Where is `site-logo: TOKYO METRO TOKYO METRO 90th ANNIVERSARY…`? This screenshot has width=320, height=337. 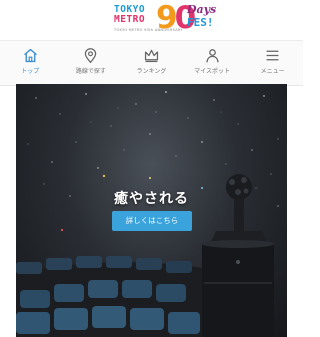 site-logo: TOKYO METRO TOKYO METRO 90th ANNIVERSARY… is located at coordinates (151, 20).